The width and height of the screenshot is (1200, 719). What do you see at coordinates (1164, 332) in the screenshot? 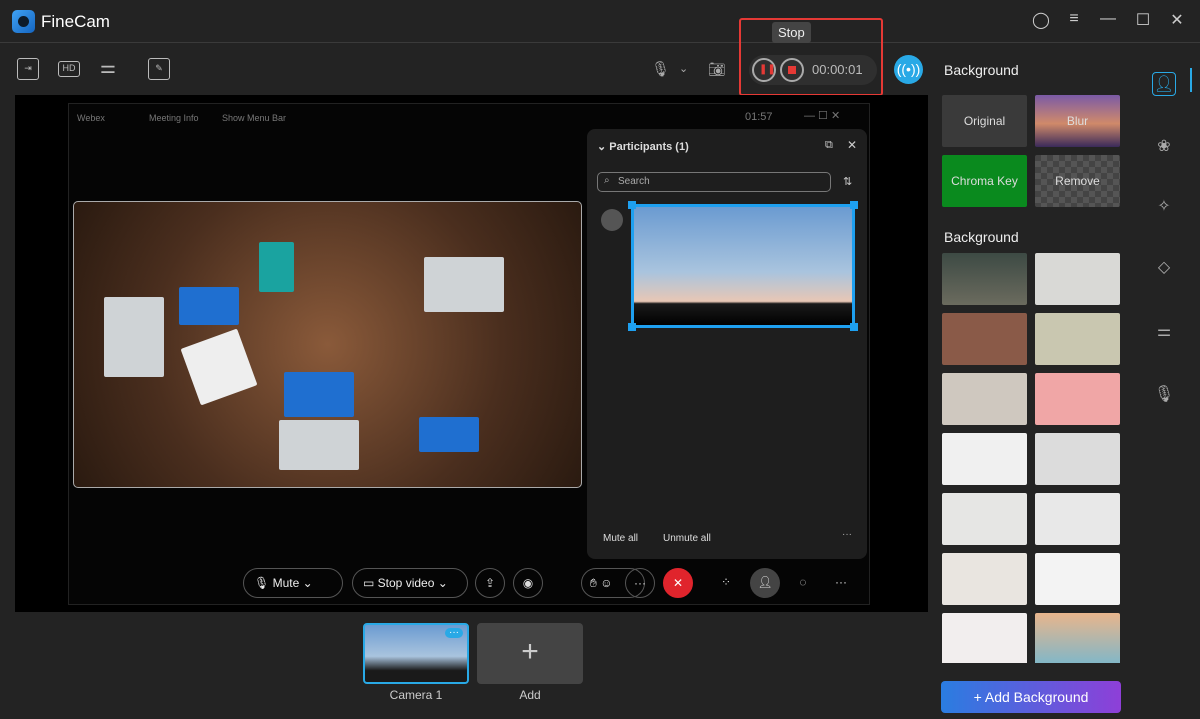
I see `adjust-tab-icon: ⚌` at bounding box center [1164, 332].